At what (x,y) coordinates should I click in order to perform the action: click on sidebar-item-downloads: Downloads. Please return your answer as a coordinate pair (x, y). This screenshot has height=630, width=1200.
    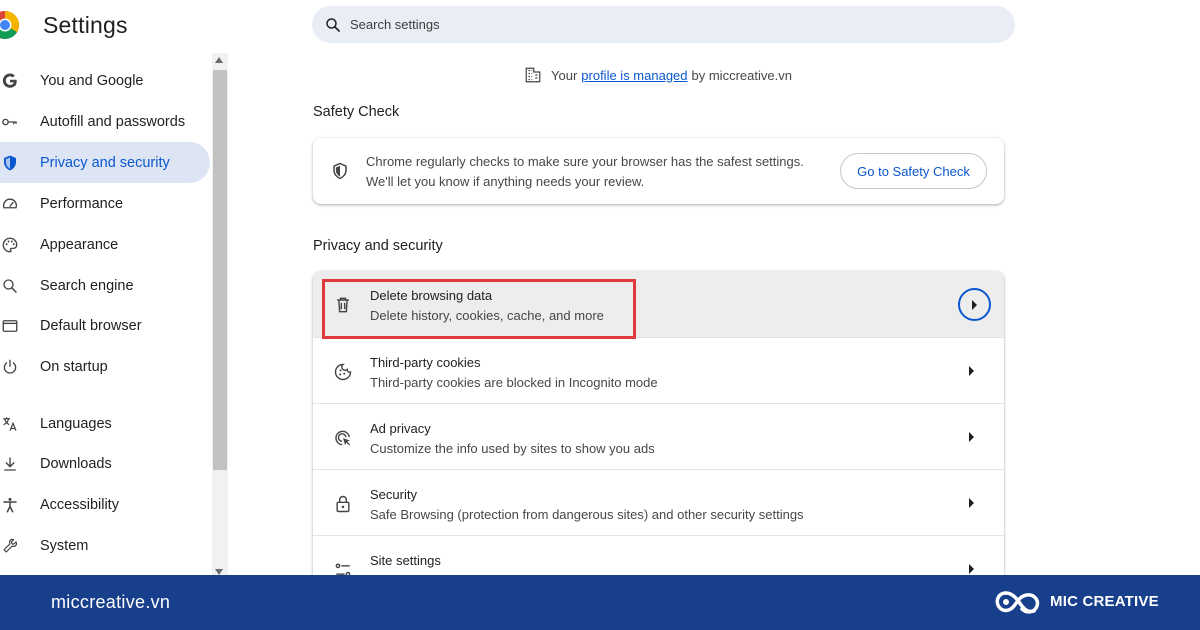
    Looking at the image, I should click on (105, 463).